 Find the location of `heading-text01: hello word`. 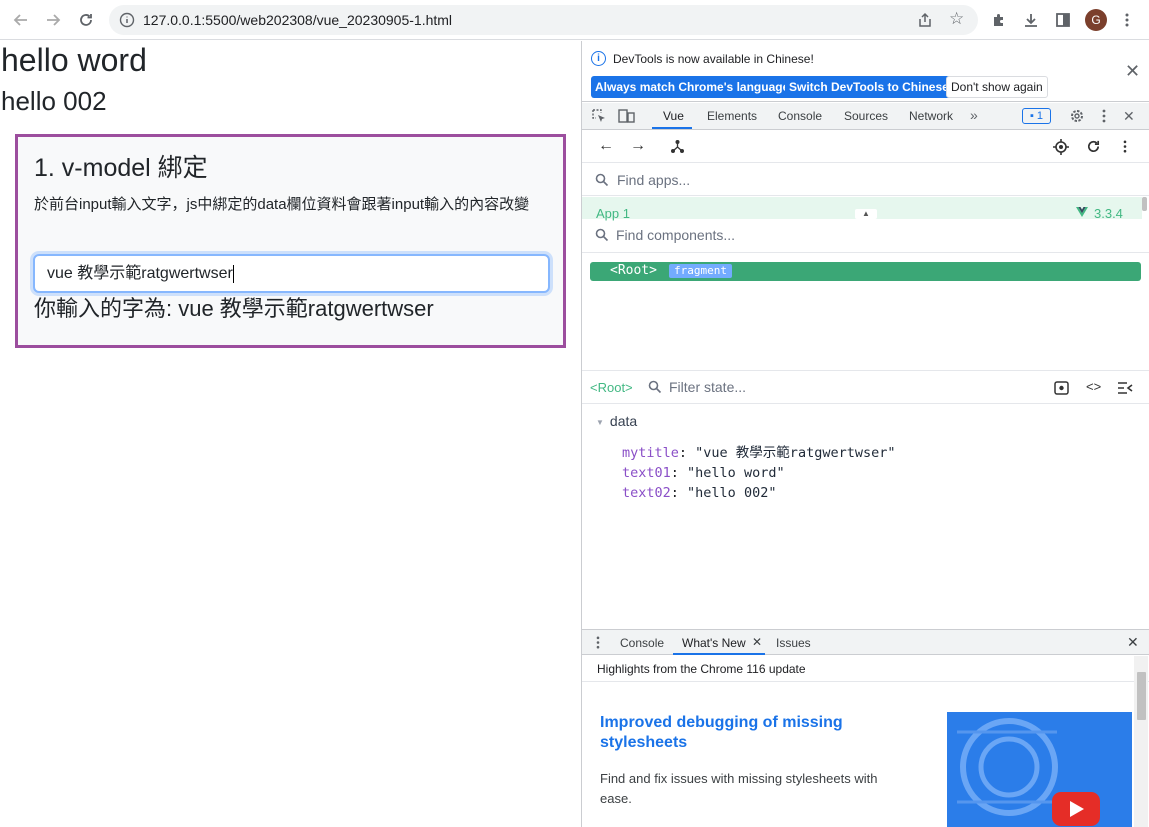

heading-text01: hello word is located at coordinates (74, 60).